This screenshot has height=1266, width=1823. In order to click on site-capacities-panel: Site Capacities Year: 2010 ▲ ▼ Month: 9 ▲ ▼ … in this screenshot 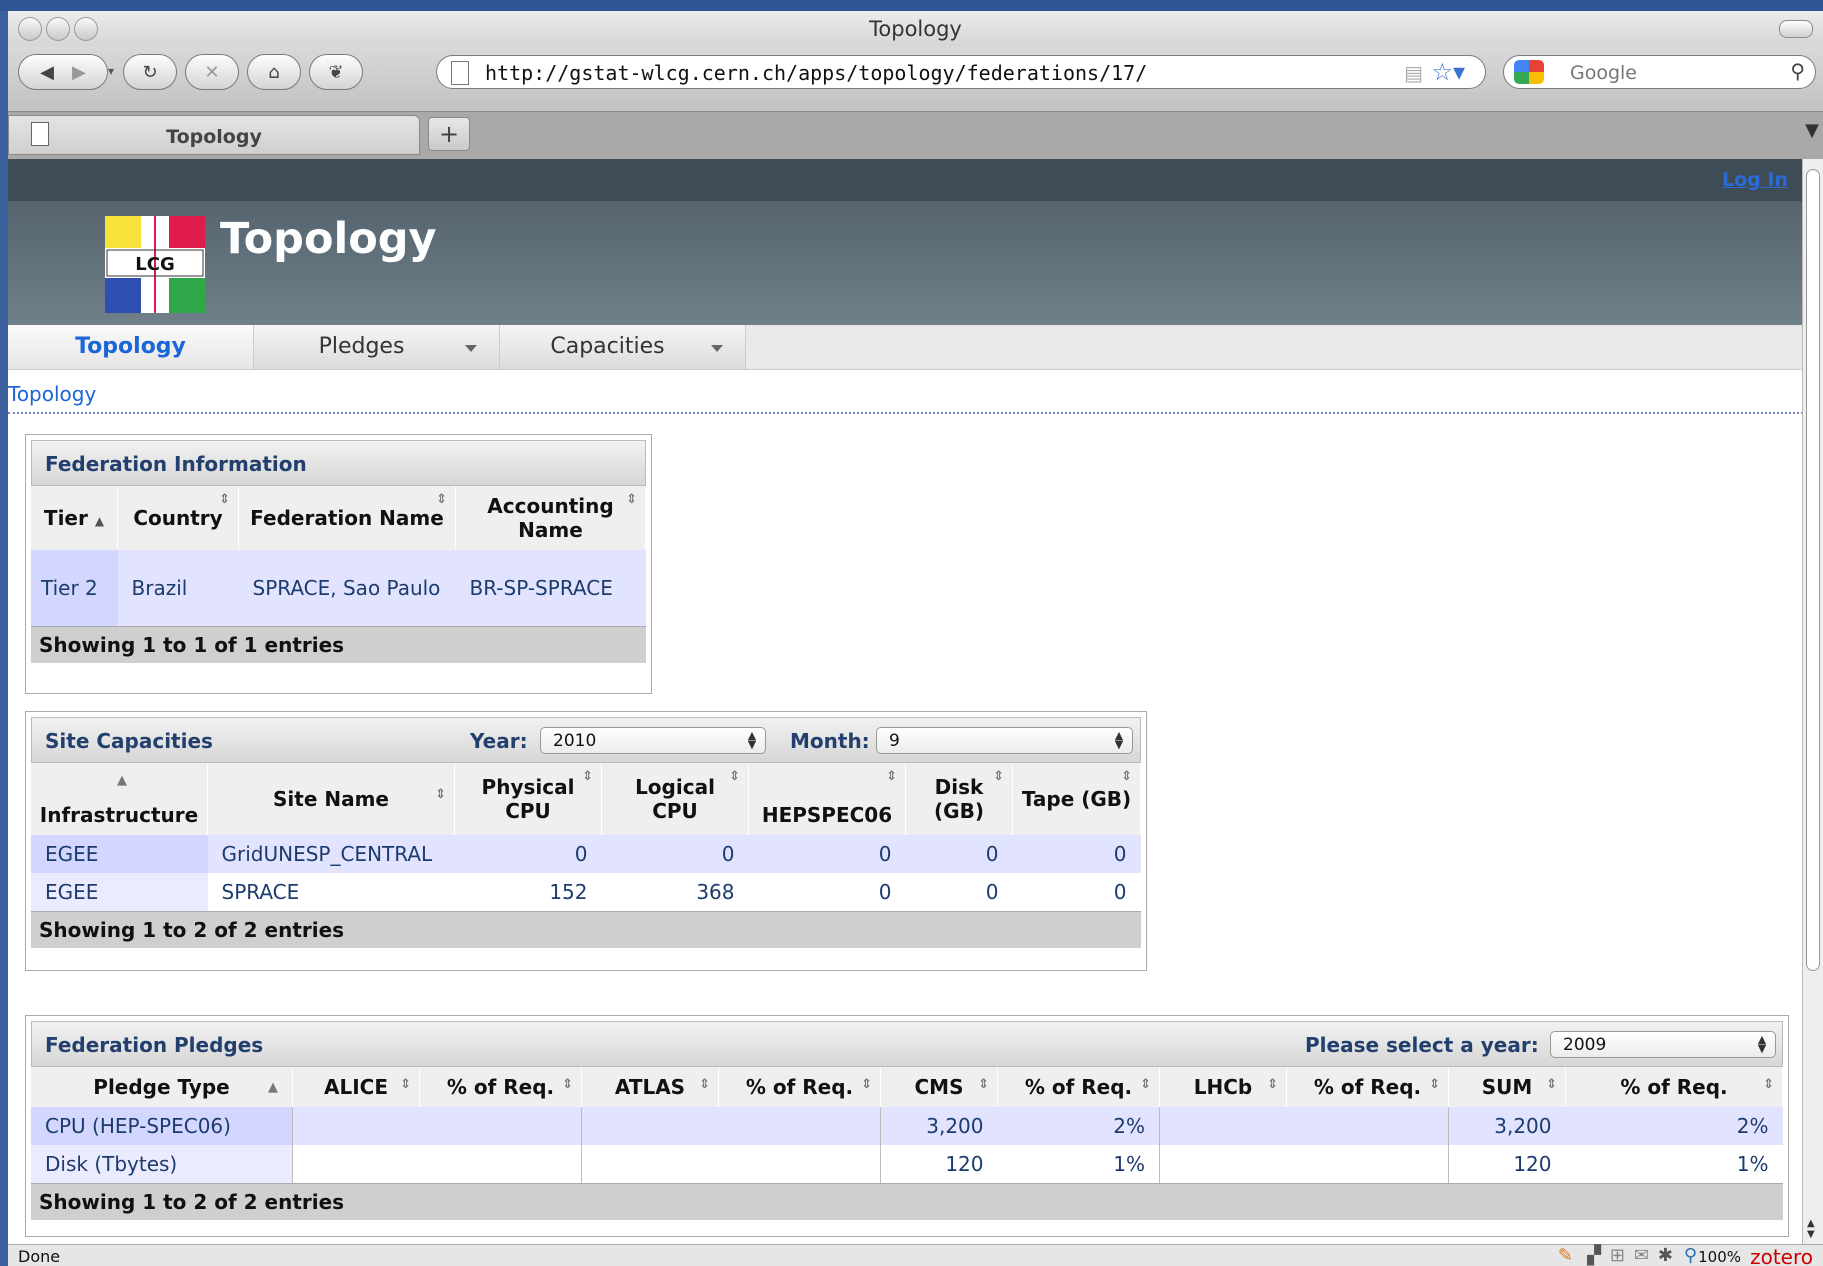, I will do `click(586, 841)`.